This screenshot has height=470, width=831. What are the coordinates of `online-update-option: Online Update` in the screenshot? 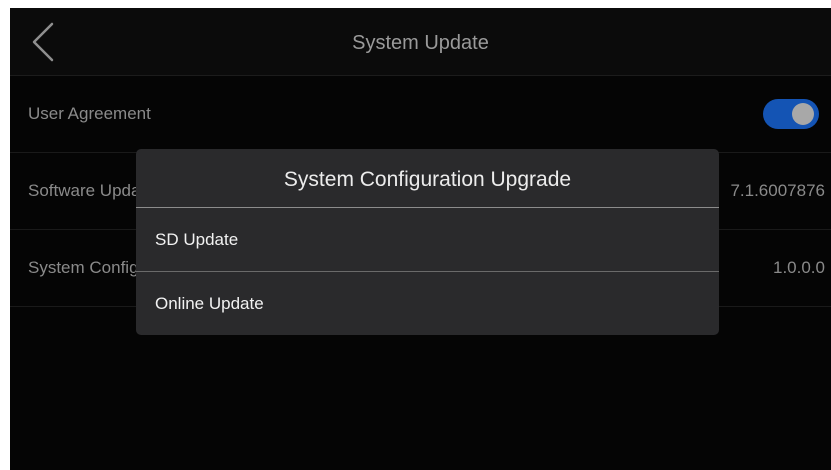 It's located at (427, 303).